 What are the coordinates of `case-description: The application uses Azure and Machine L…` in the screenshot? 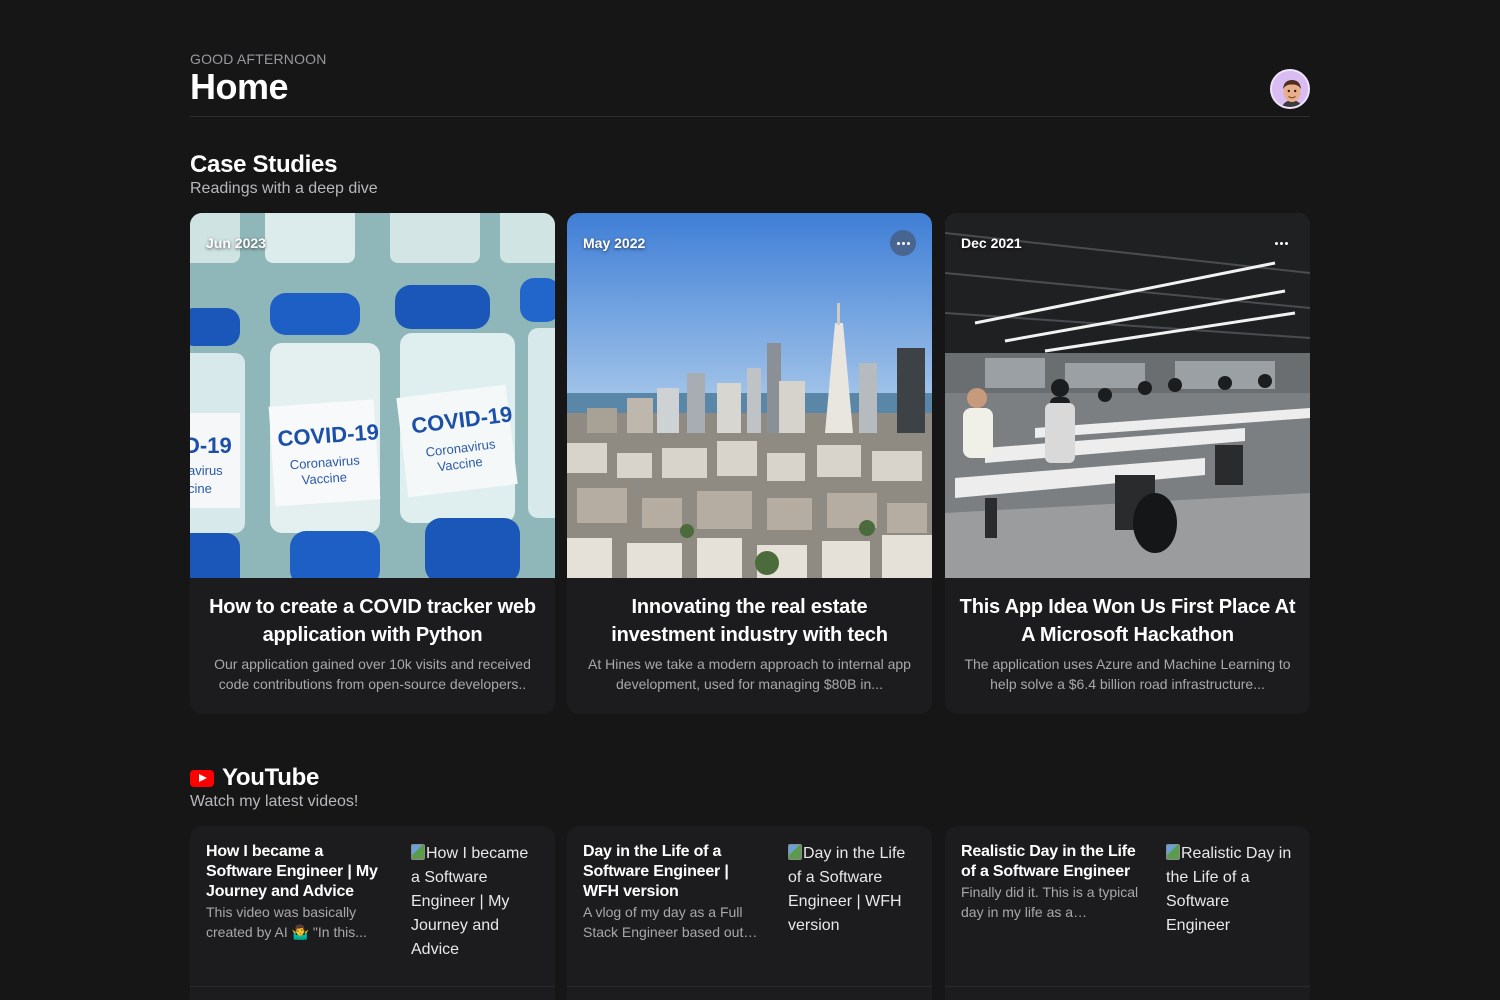 It's located at (1127, 674).